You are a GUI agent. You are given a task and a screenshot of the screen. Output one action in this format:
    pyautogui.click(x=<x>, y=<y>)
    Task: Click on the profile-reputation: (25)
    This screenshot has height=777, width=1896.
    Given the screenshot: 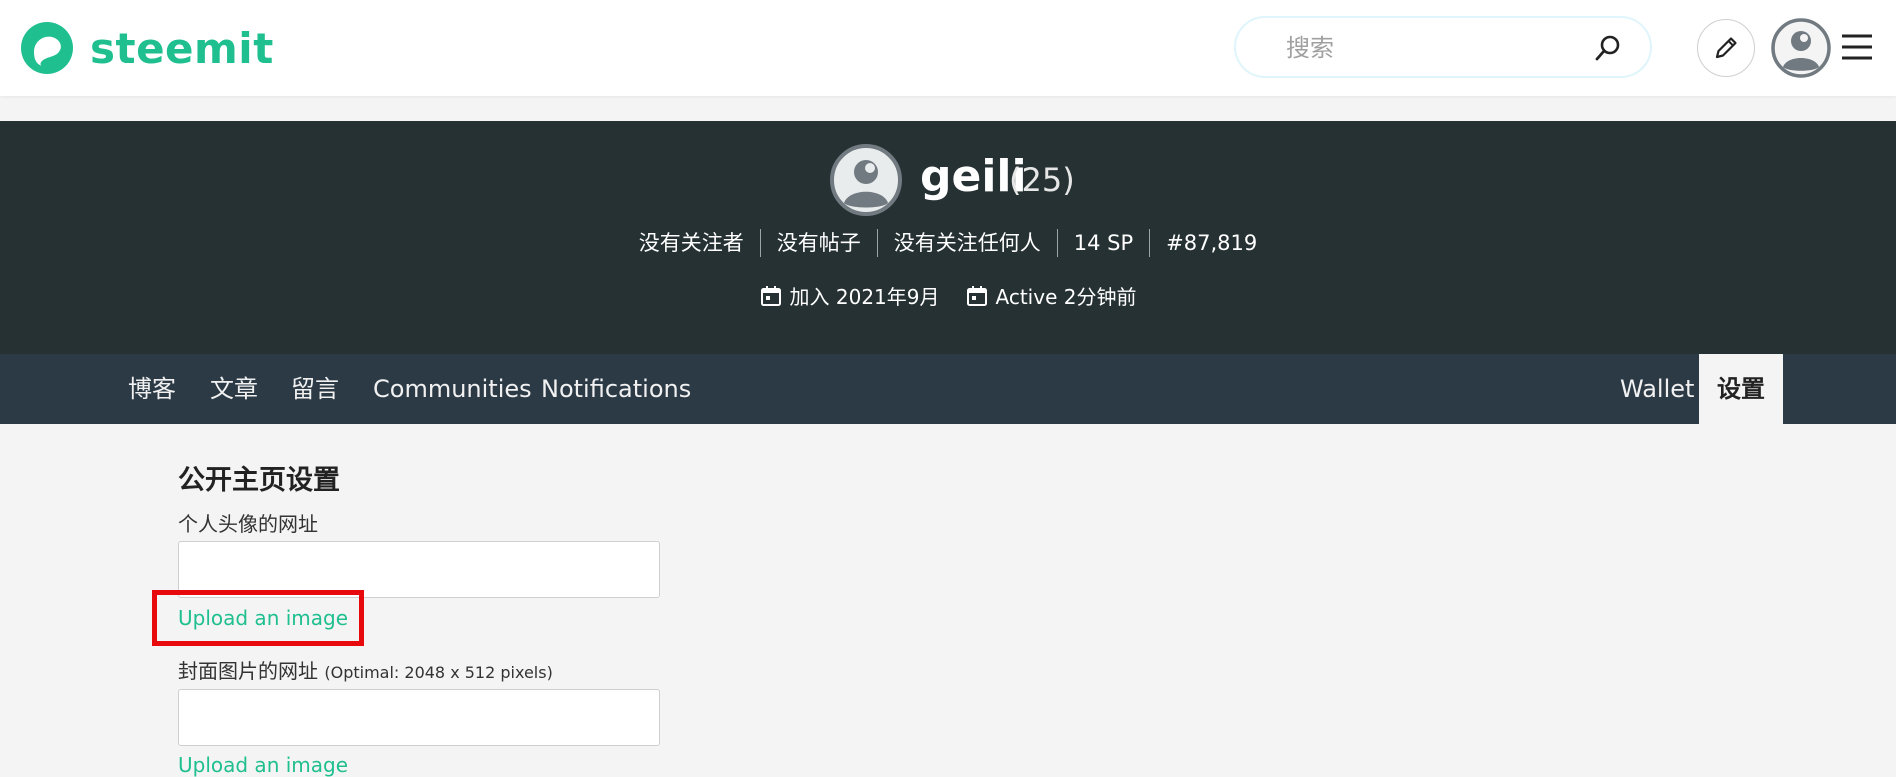 What is the action you would take?
    pyautogui.click(x=1042, y=180)
    